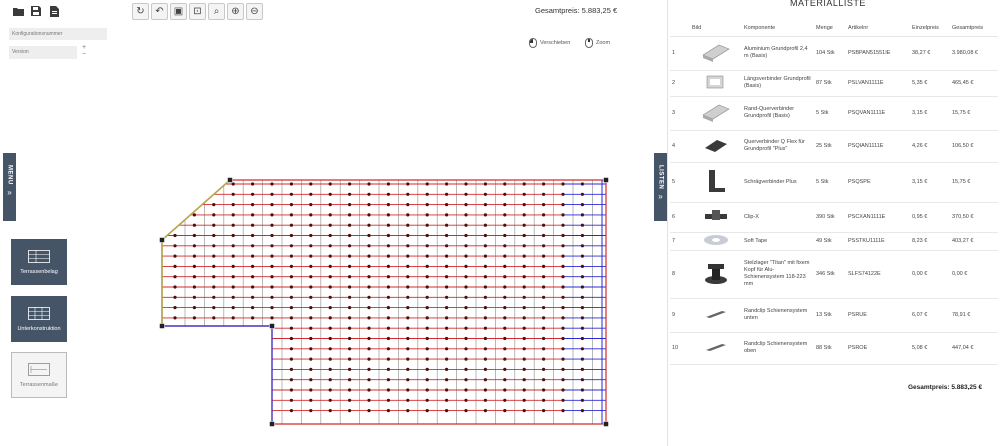  Describe the element at coordinates (18, 11) in the screenshot. I see `open-folder-icon` at that location.